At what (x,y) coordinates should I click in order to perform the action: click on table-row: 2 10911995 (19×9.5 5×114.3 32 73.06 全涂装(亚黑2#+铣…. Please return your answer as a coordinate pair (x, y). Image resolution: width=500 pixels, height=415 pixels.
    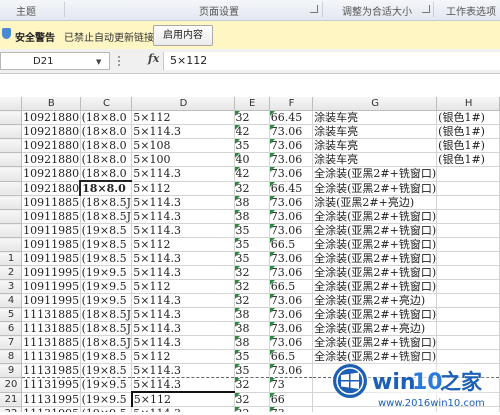
    Looking at the image, I should click on (250, 272).